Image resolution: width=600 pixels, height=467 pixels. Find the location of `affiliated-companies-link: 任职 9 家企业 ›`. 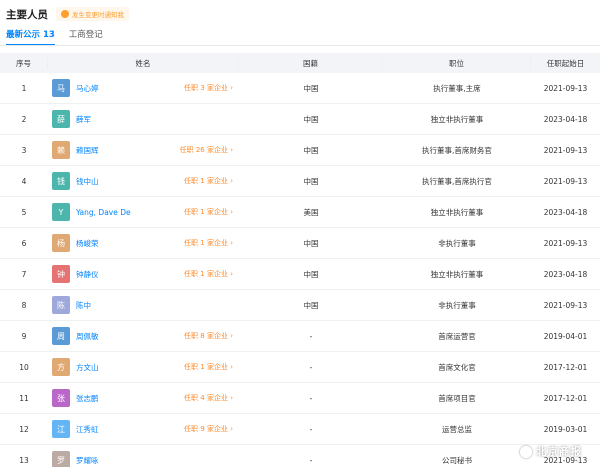

affiliated-companies-link: 任职 9 家企业 › is located at coordinates (208, 429).